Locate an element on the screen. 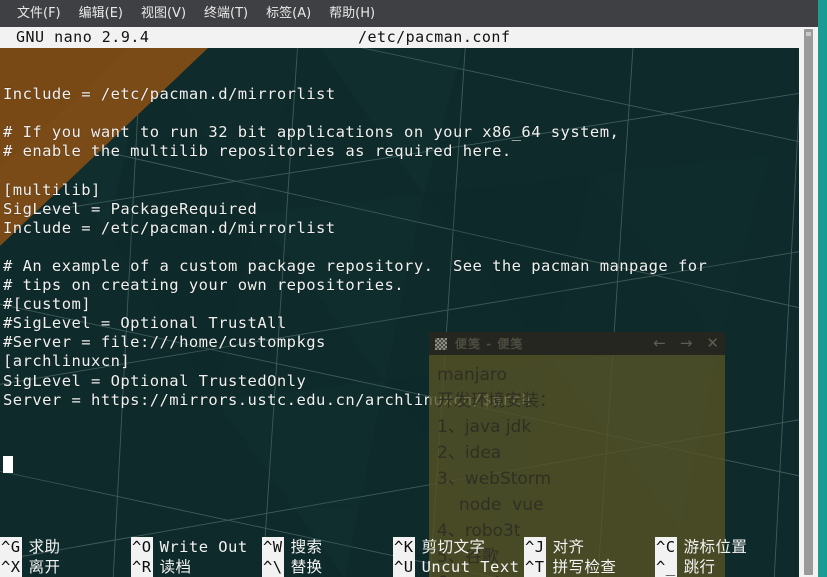 This screenshot has width=827, height=577. shortcut-key: ^G is located at coordinates (11, 547).